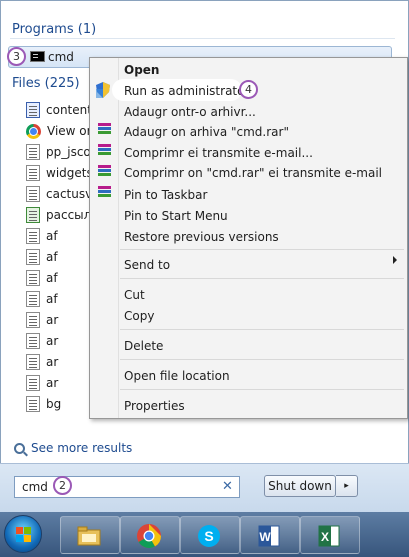 Image resolution: width=409 pixels, height=557 pixels. I want to click on shut-down-button: Shut down, so click(300, 486).